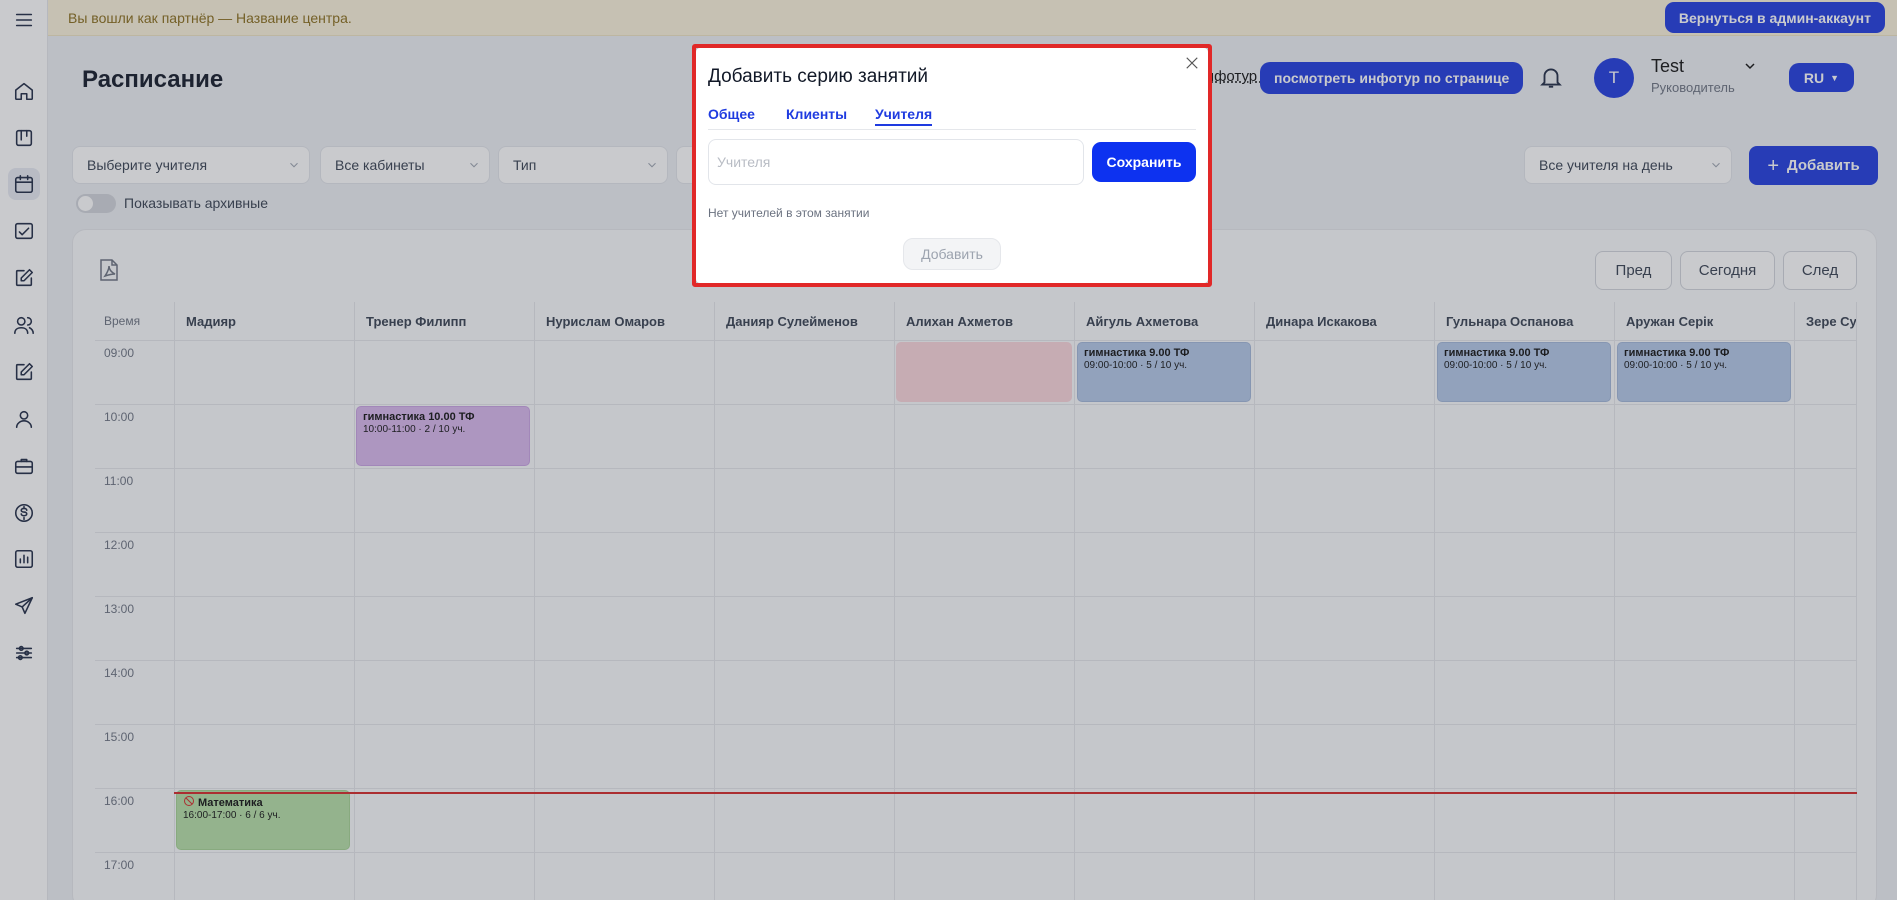  Describe the element at coordinates (952, 129) in the screenshot. I see `tabs-divider` at that location.